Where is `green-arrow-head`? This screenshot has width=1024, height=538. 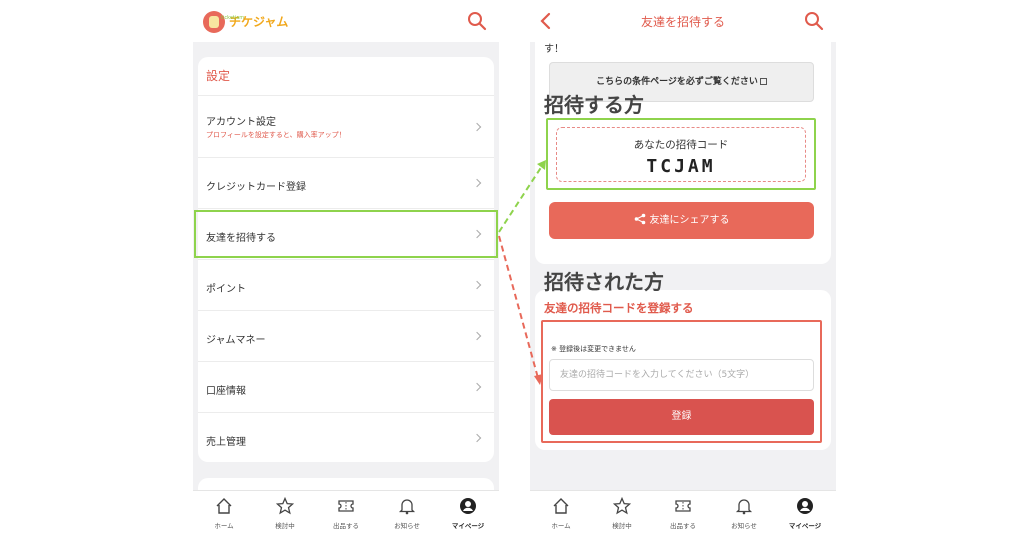
green-arrow-head is located at coordinates (541, 165).